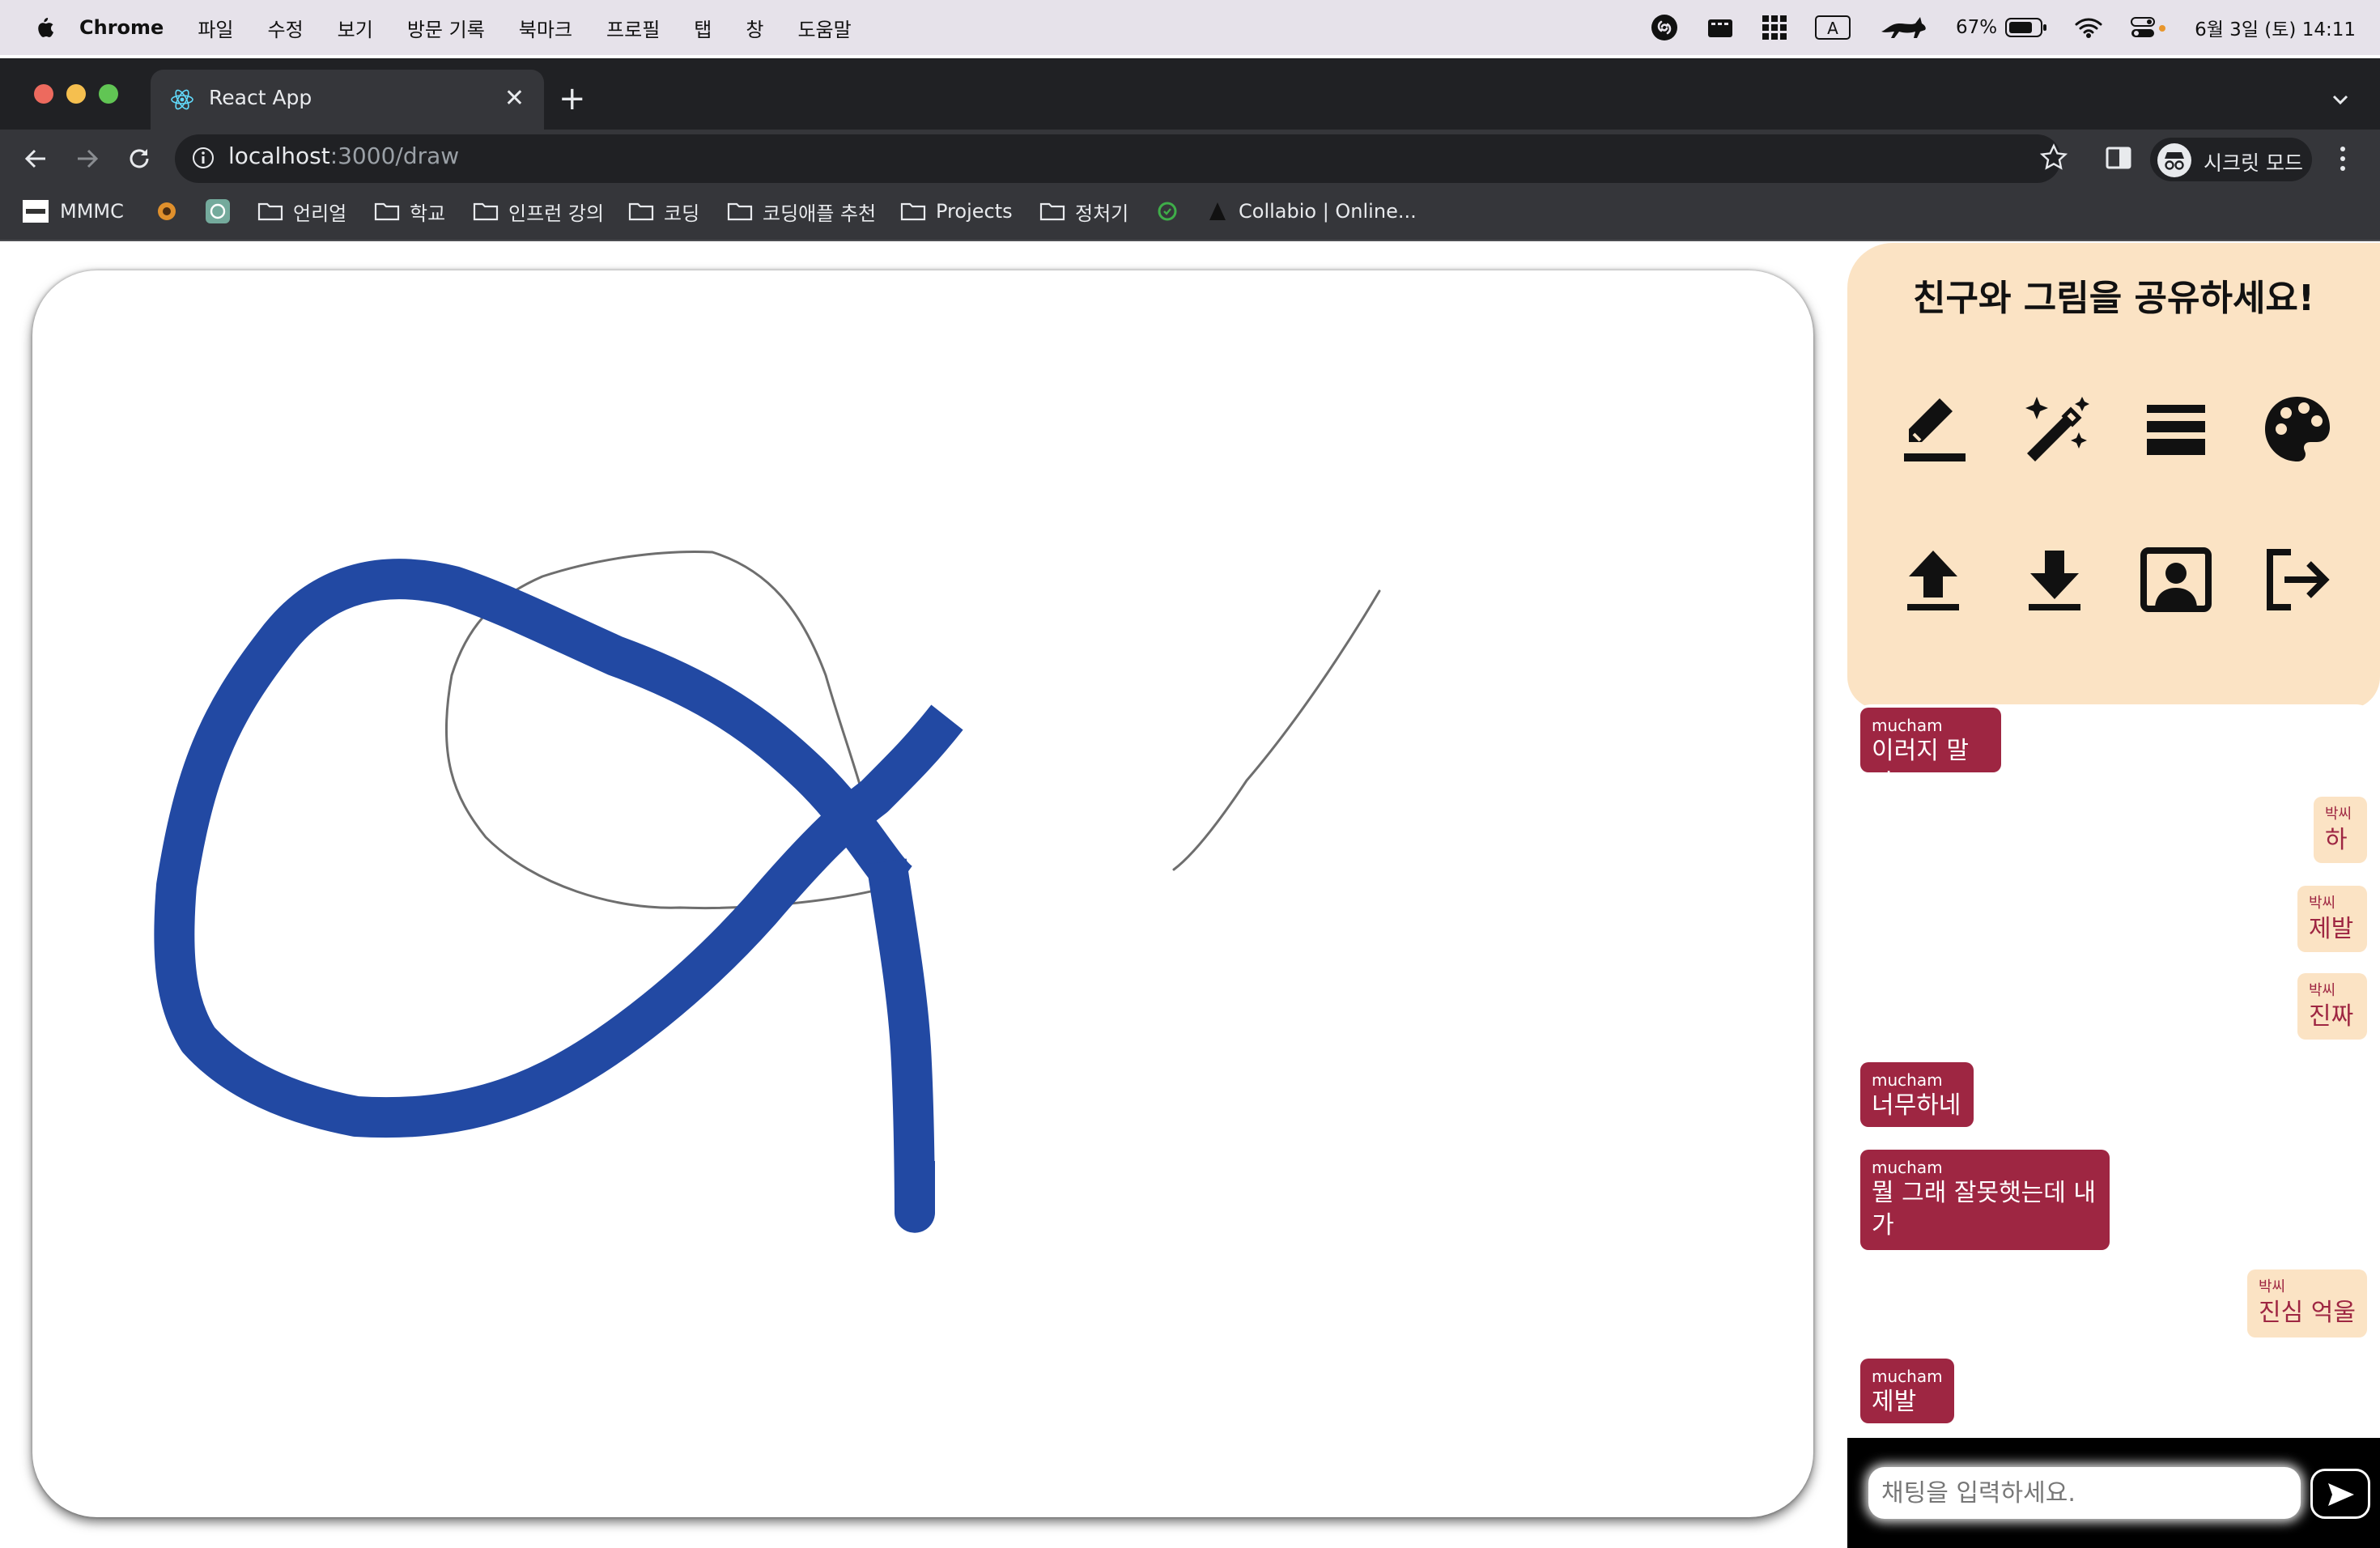  I want to click on input-source-icon: A, so click(1833, 27).